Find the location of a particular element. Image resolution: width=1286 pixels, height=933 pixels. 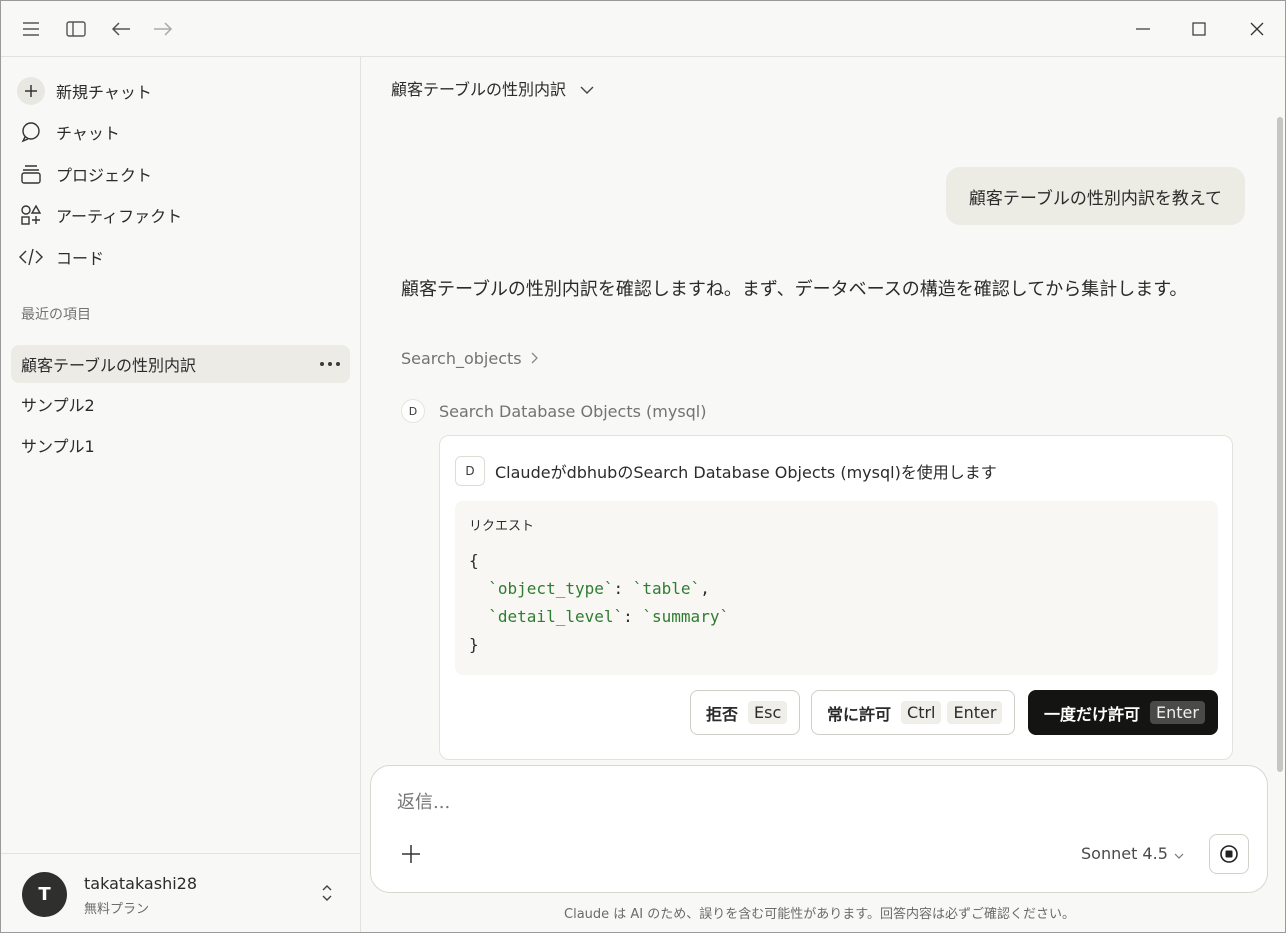

avatar: T is located at coordinates (44, 894).